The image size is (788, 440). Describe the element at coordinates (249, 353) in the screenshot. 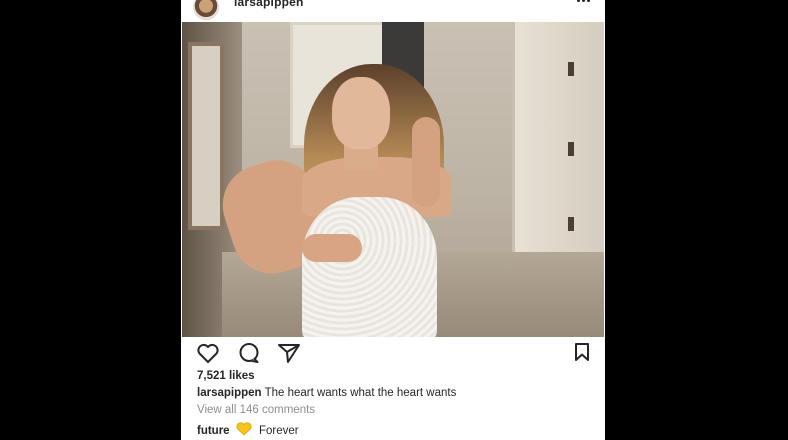

I see `comment-bubble-icon` at that location.